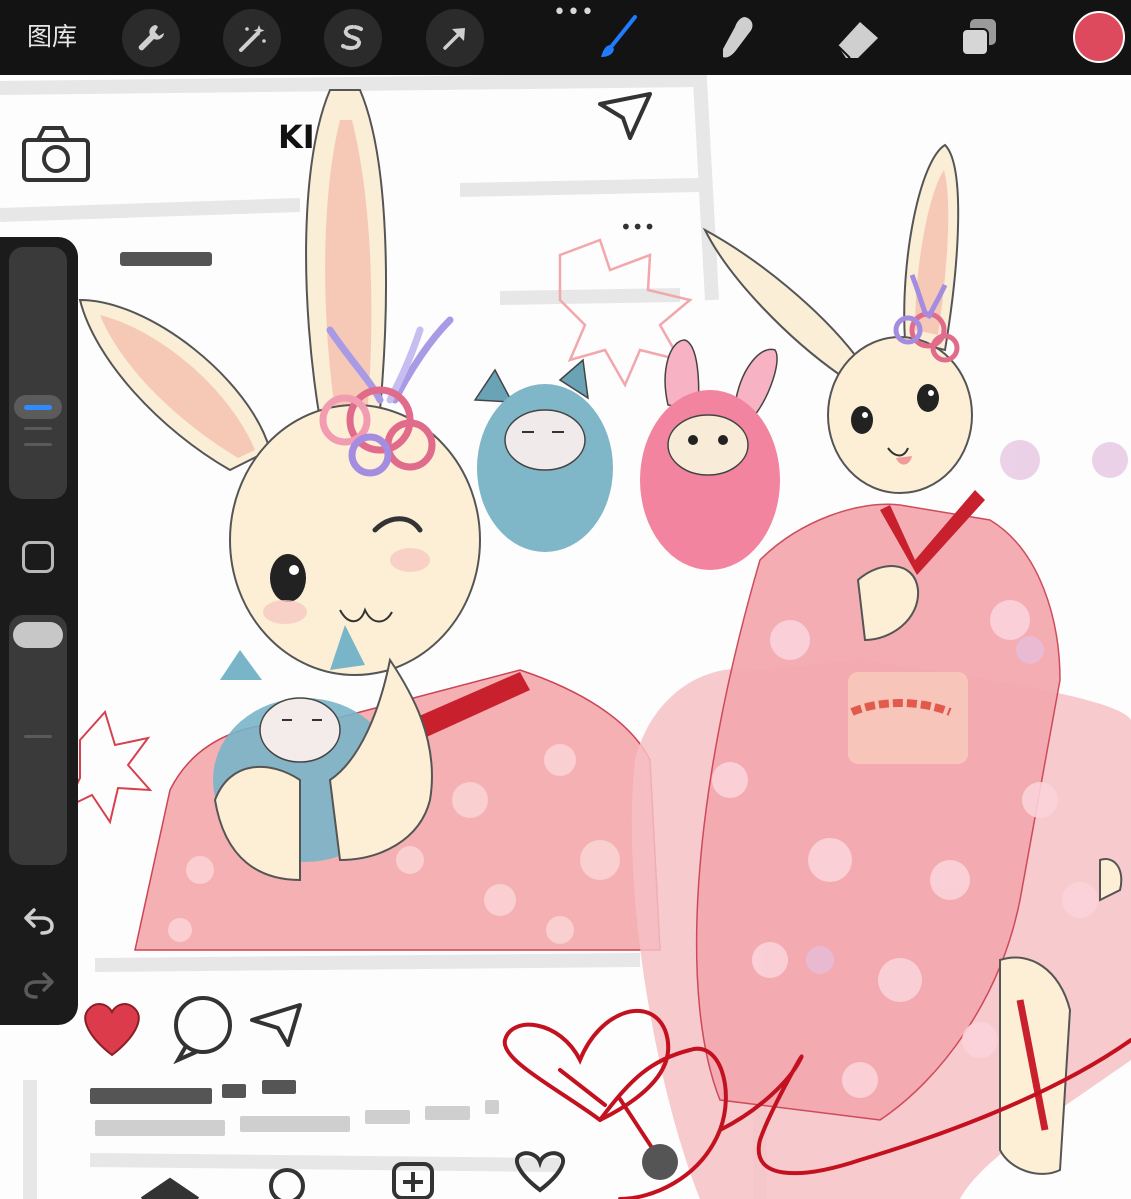 The image size is (1131, 1199). What do you see at coordinates (38, 740) in the screenshot?
I see `opacity-slider` at bounding box center [38, 740].